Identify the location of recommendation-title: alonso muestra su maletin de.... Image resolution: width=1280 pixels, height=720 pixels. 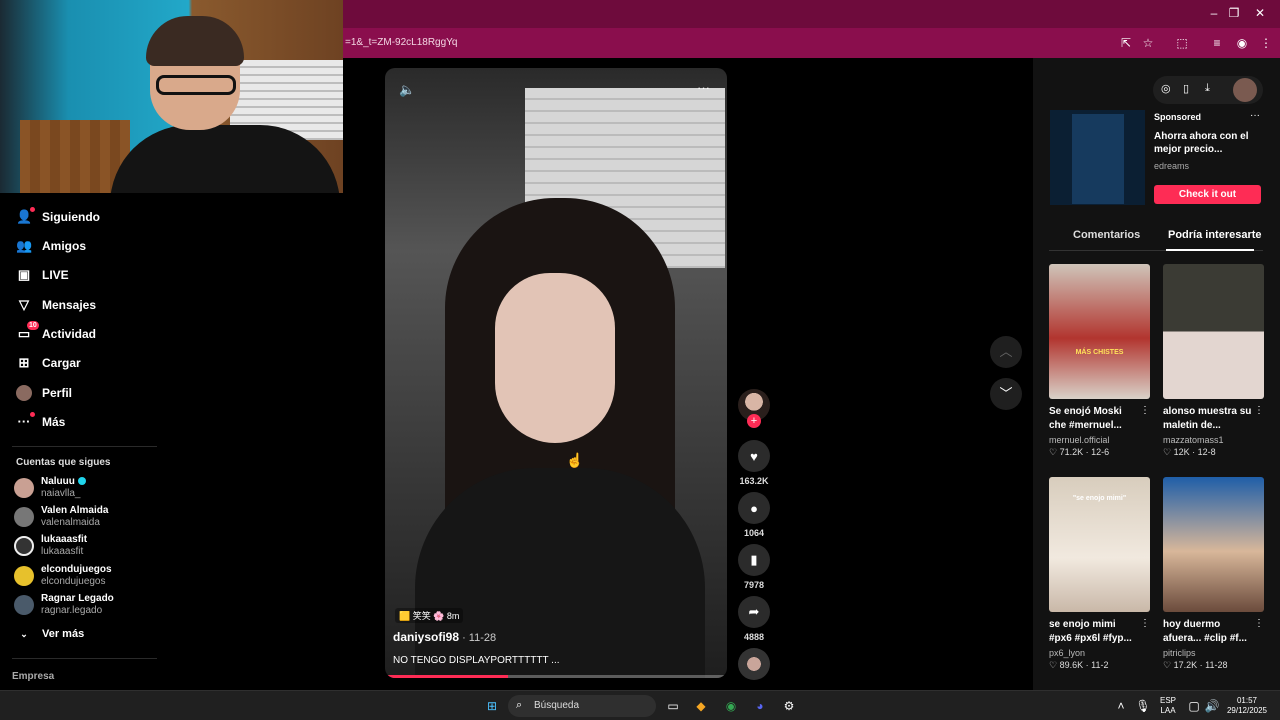
(1209, 419).